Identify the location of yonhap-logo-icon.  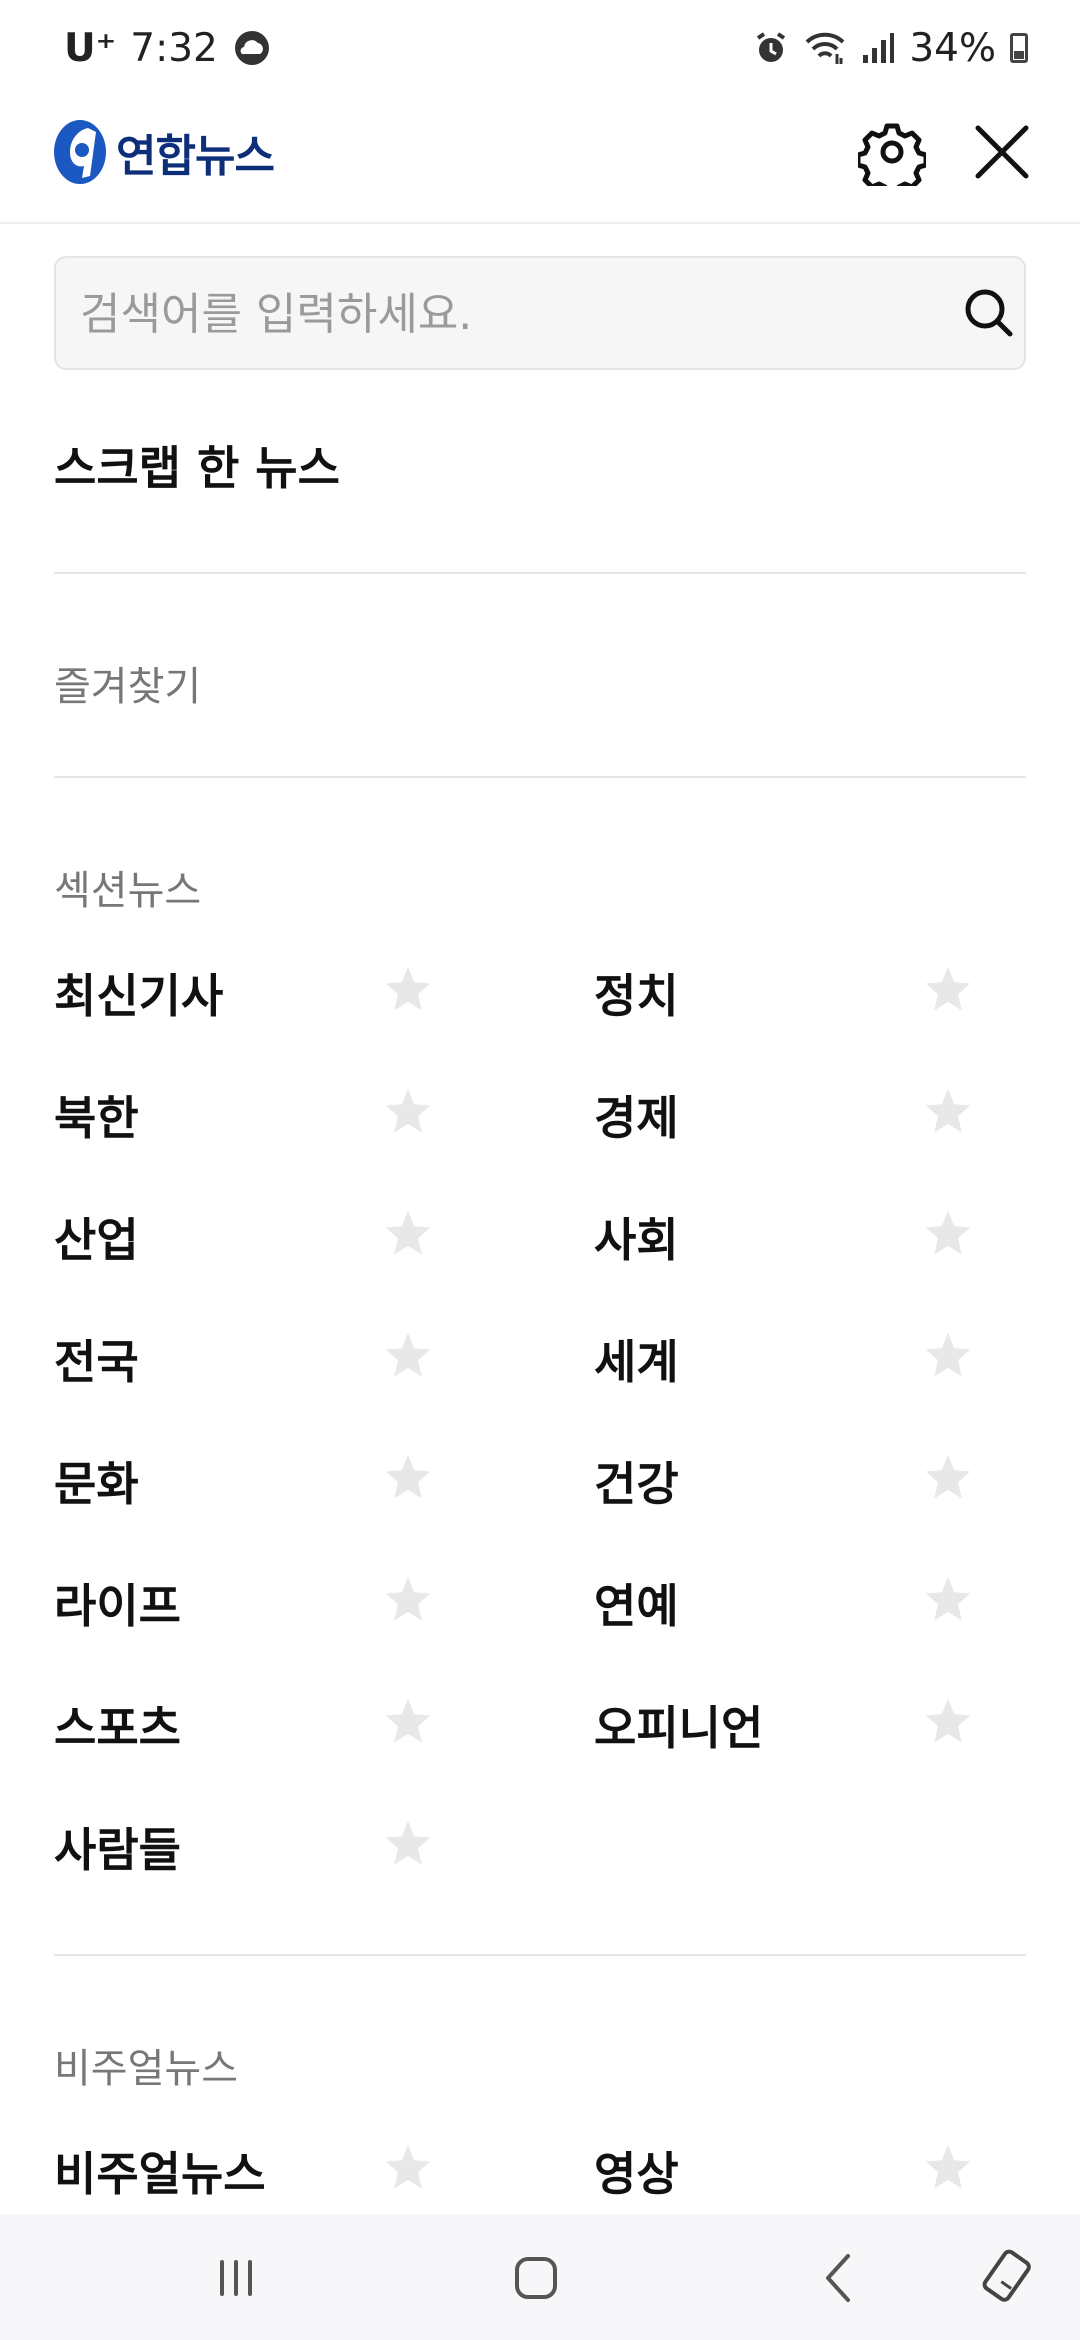
(80, 152).